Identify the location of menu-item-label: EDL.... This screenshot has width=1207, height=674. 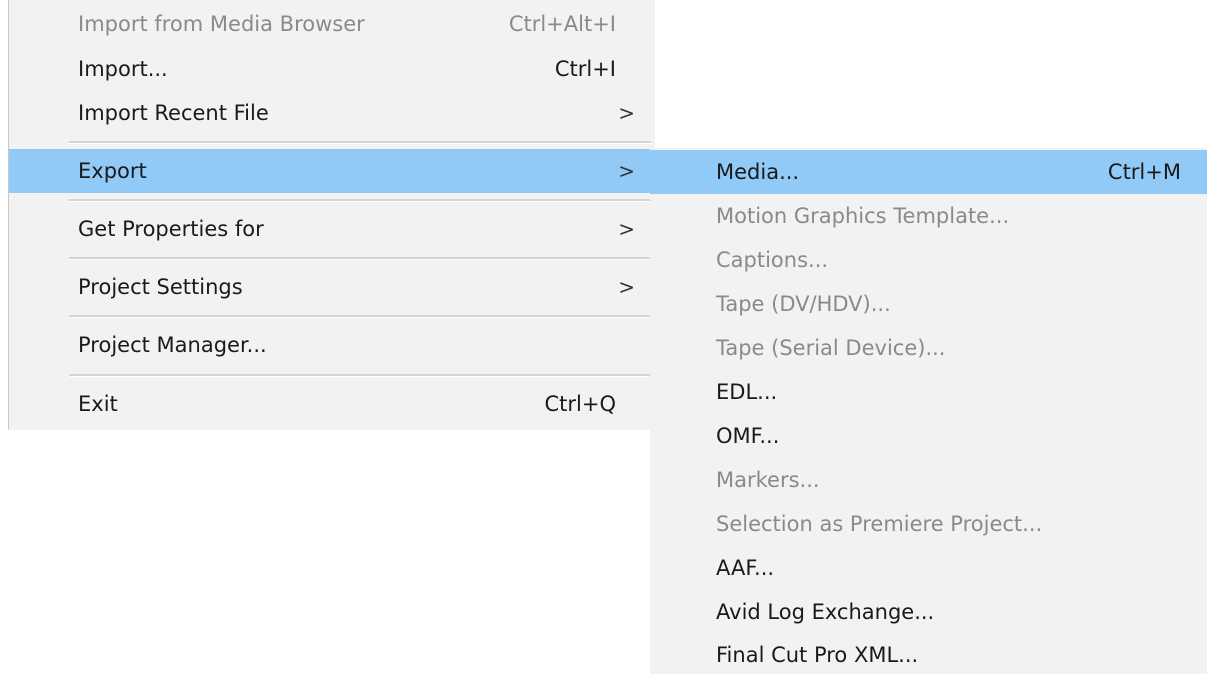
(747, 392).